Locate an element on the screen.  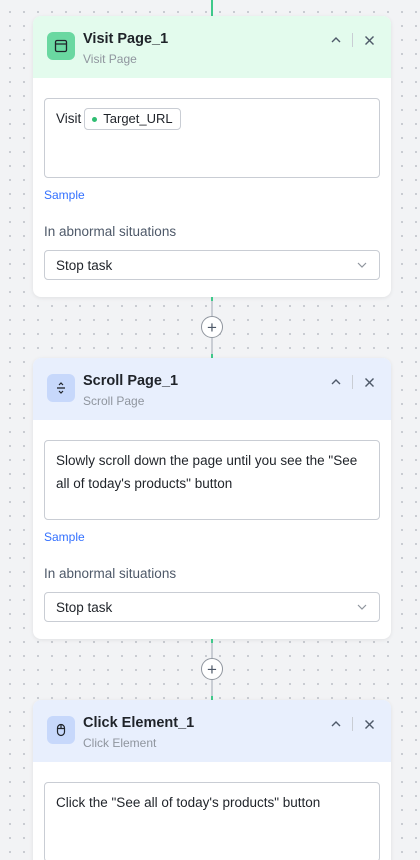
variable-chip: Target_URL is located at coordinates (132, 119).